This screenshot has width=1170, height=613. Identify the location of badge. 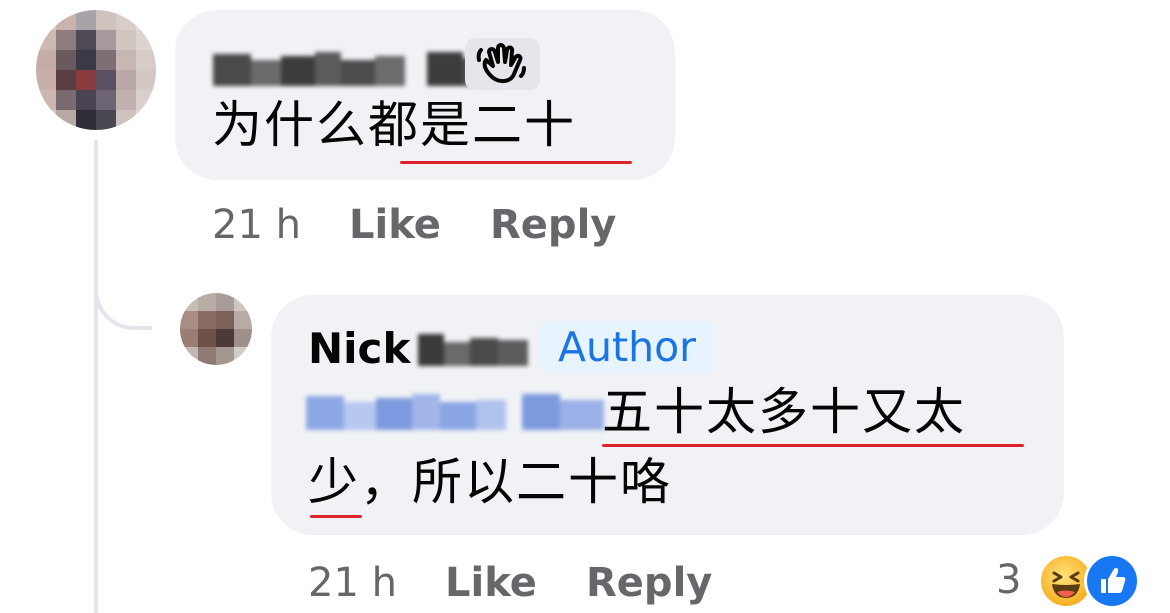
(502, 64).